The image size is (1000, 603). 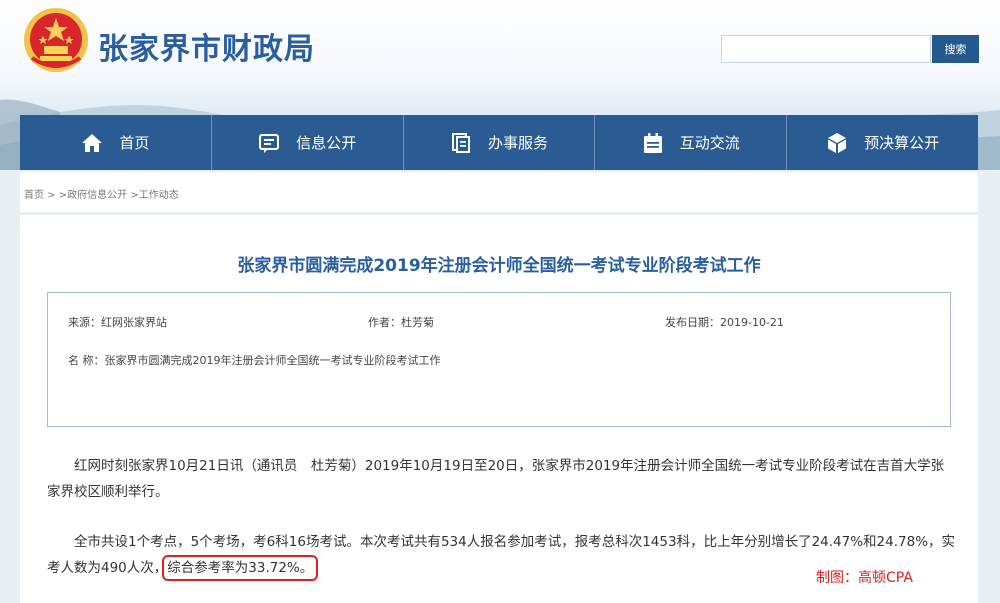 What do you see at coordinates (652, 142) in the screenshot?
I see `interact-icon` at bounding box center [652, 142].